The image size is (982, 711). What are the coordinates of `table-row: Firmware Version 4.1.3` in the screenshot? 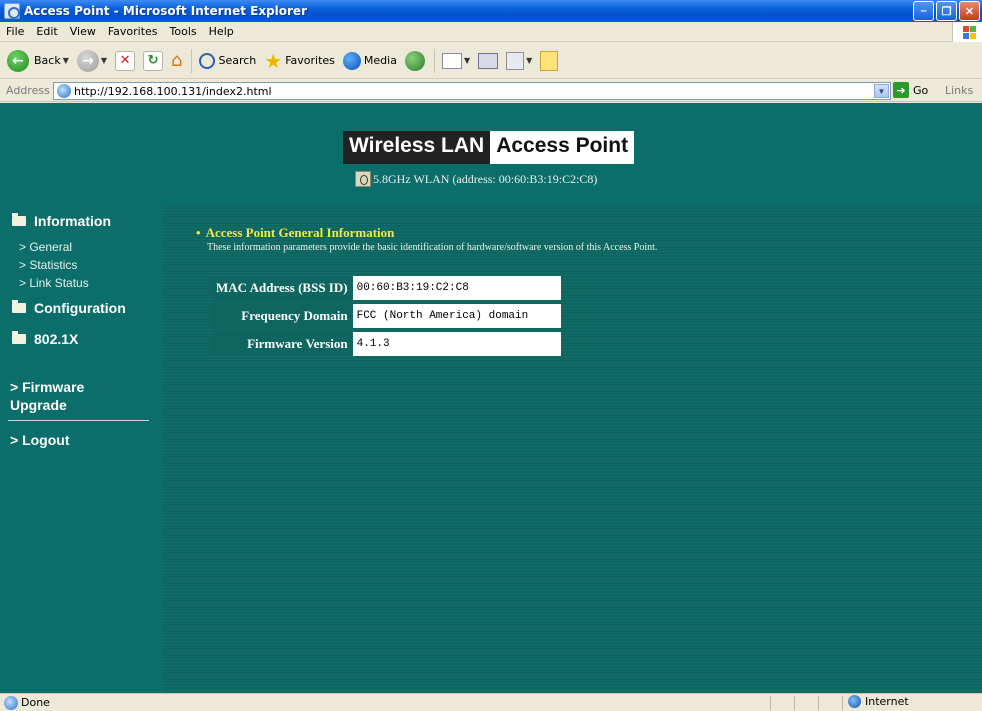 It's located at (386, 344).